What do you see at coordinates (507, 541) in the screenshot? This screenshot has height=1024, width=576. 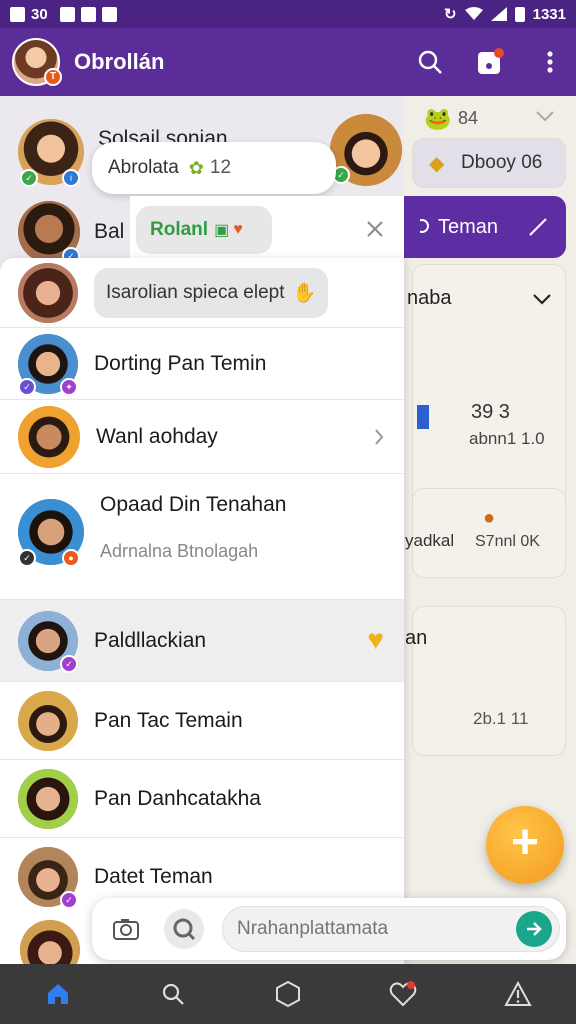 I see `right-card-sub: S7nnl 0K` at bounding box center [507, 541].